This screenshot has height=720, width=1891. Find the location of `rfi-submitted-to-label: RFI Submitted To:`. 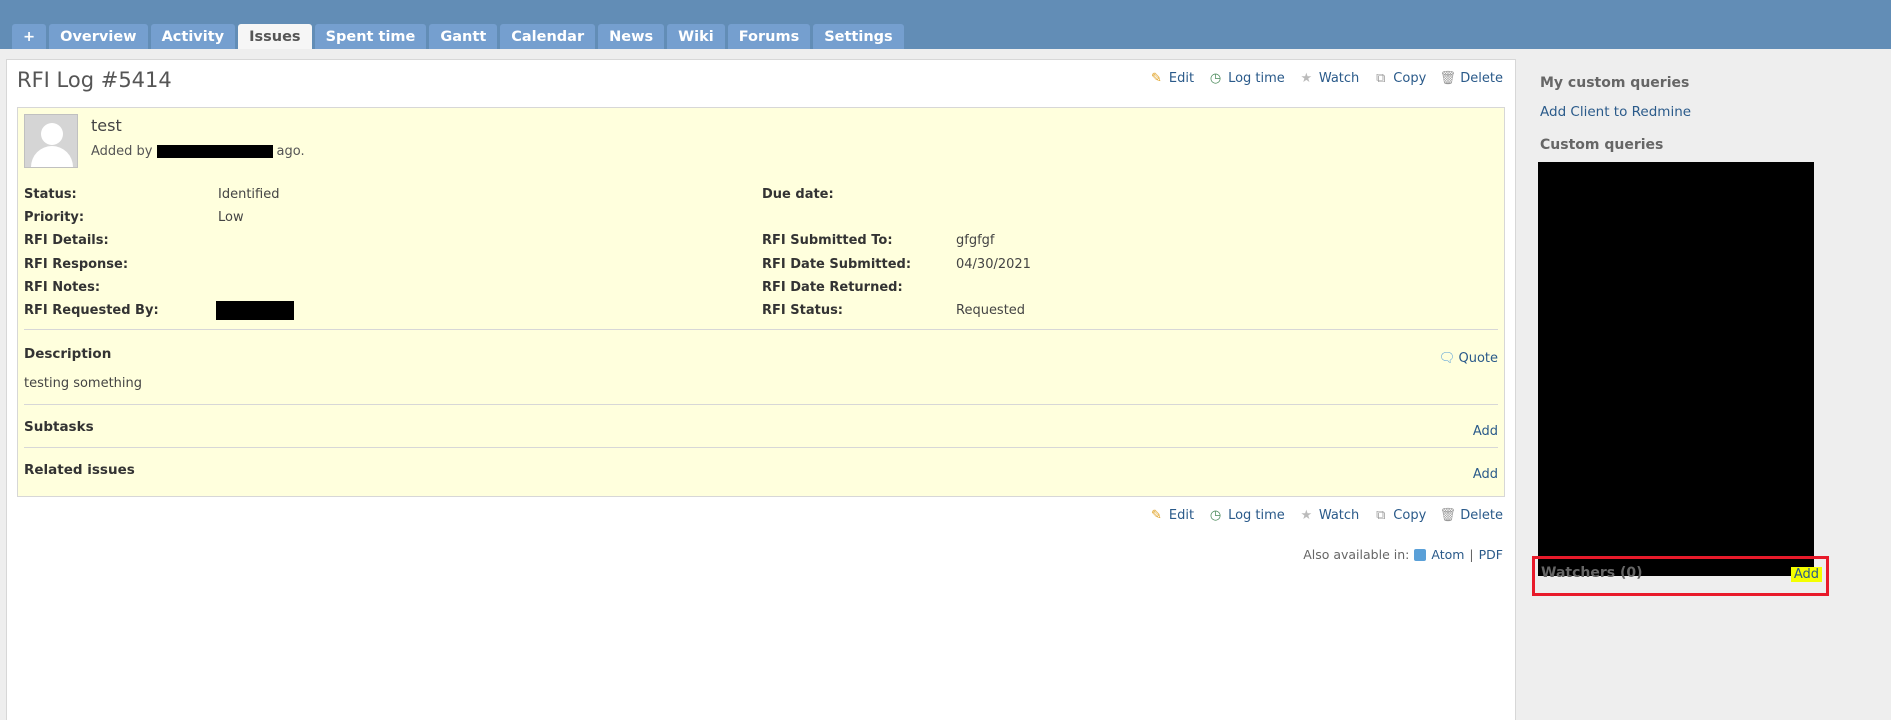

rfi-submitted-to-label: RFI Submitted To: is located at coordinates (827, 240).